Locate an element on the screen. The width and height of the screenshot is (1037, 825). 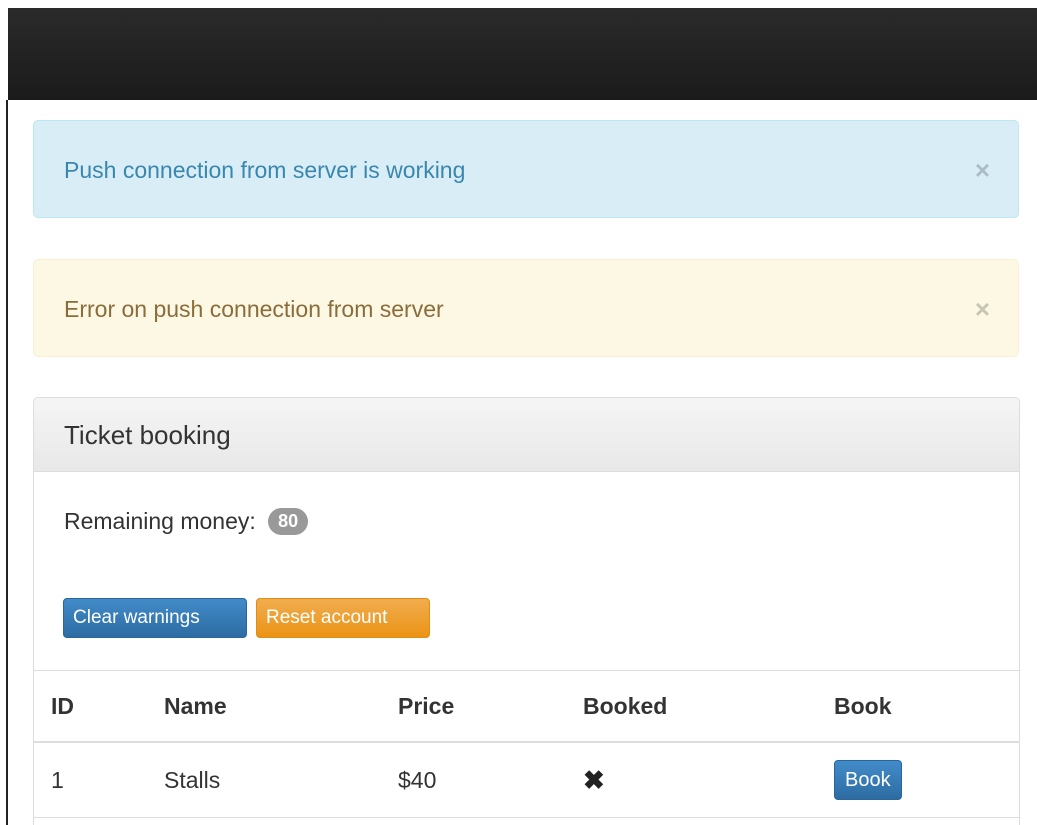
money-badge: 80 is located at coordinates (288, 521).